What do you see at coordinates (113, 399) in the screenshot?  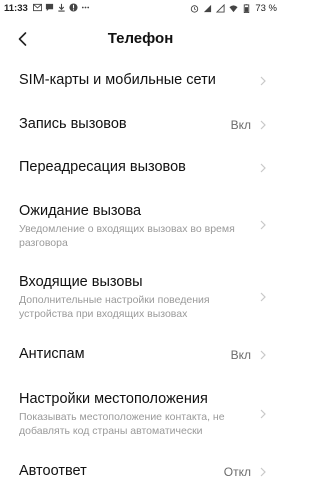 I see `item-title: Настройки местоположения` at bounding box center [113, 399].